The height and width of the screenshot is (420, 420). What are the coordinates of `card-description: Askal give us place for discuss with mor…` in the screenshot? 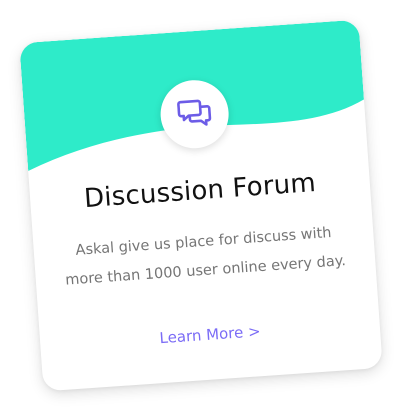 It's located at (205, 256).